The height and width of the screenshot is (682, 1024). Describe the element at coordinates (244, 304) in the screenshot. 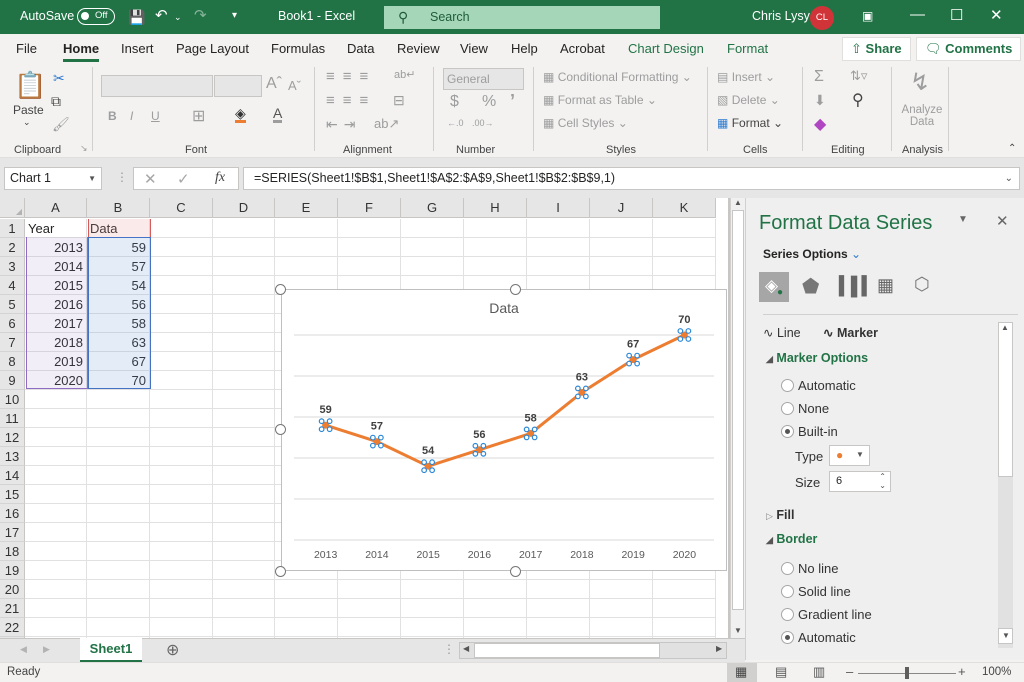

I see `cell-d5` at that location.